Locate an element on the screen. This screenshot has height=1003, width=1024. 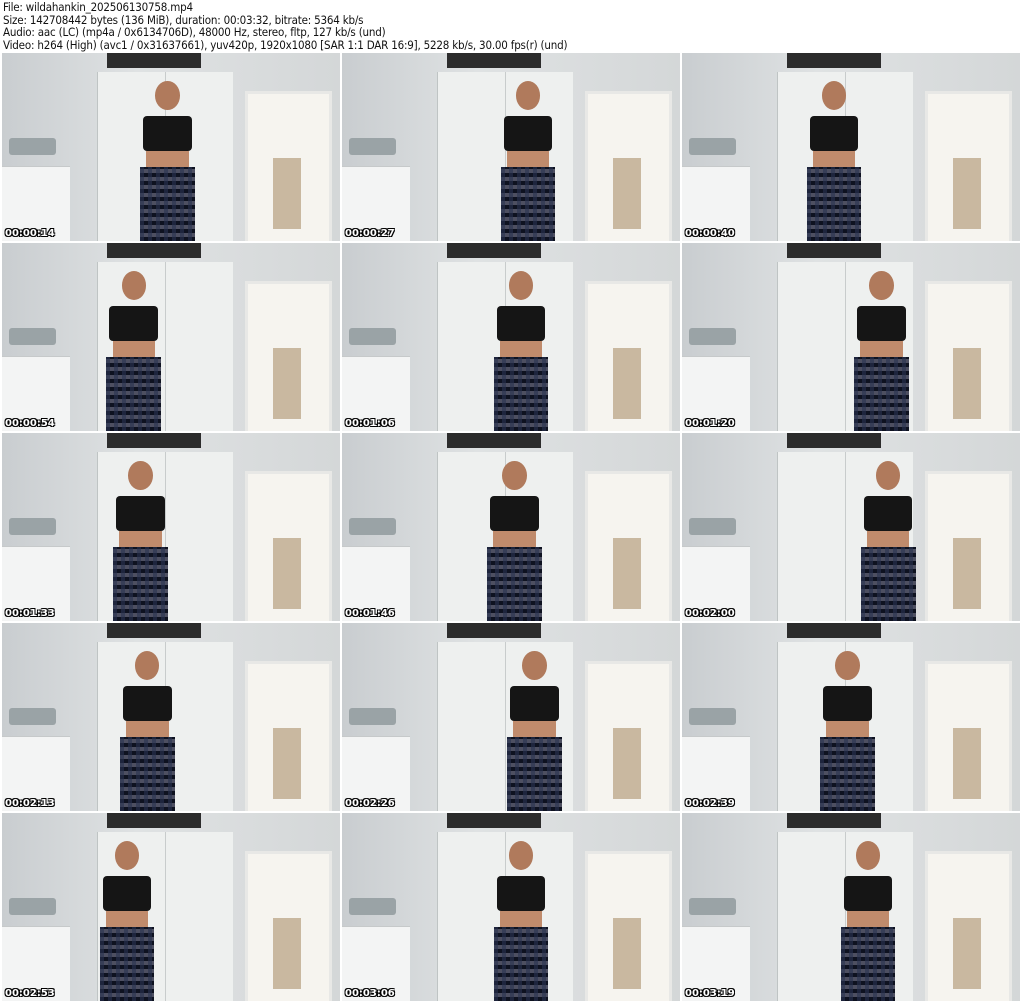
video-thumbnail: 00:02:39 is located at coordinates (851, 717).